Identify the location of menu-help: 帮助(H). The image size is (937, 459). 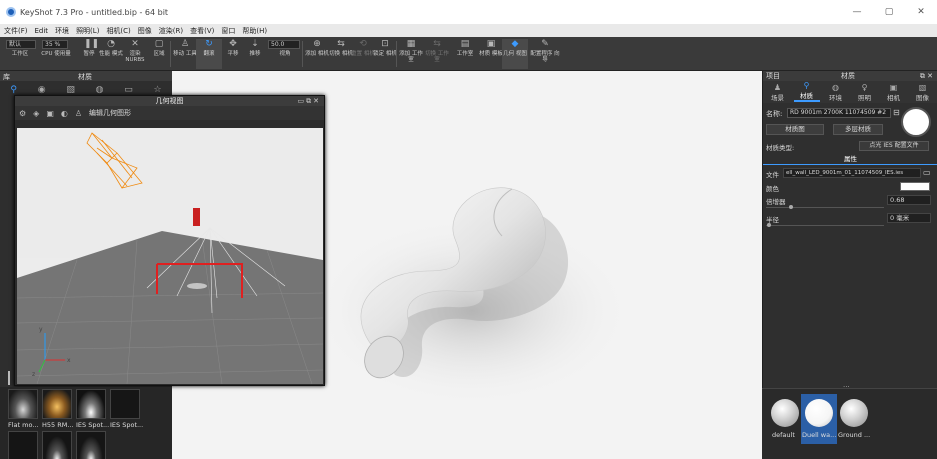
(254, 31).